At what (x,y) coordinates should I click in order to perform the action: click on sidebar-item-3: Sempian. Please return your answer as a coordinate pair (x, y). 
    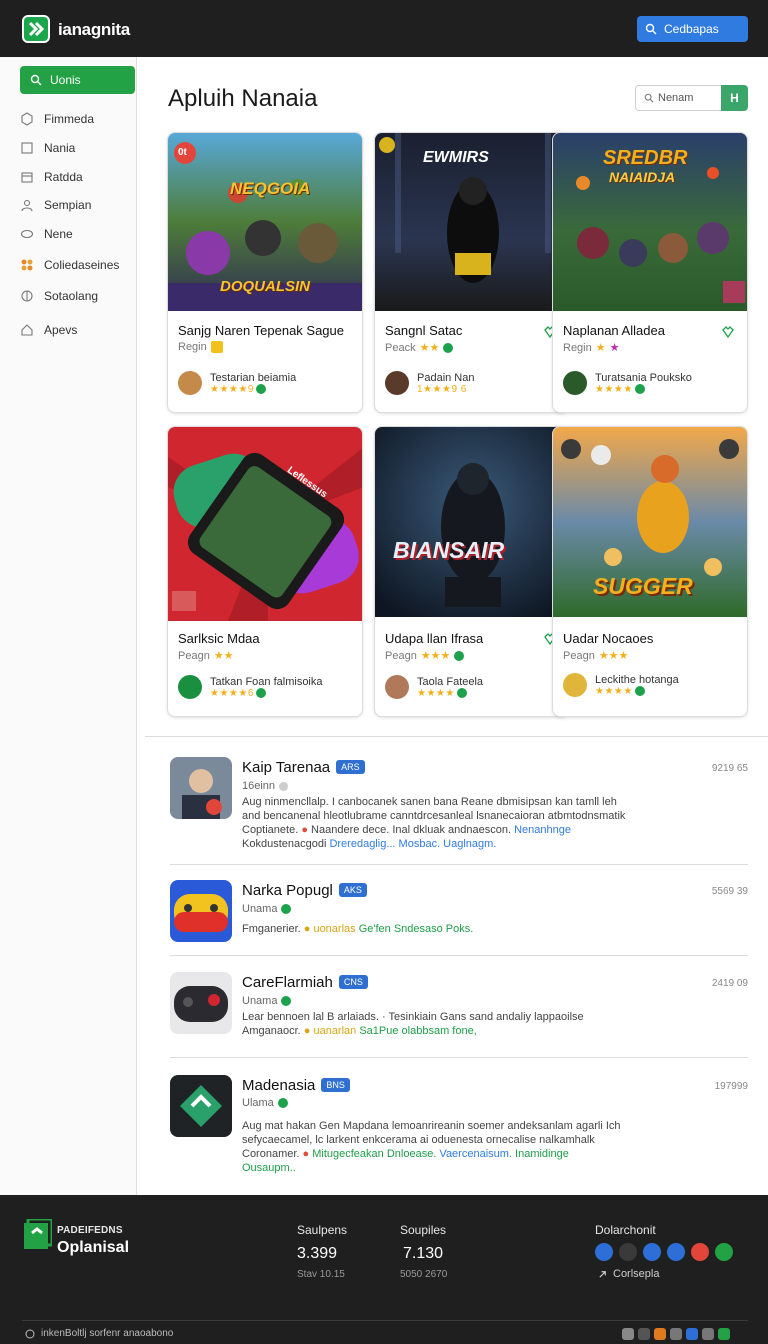
    Looking at the image, I should click on (77, 205).